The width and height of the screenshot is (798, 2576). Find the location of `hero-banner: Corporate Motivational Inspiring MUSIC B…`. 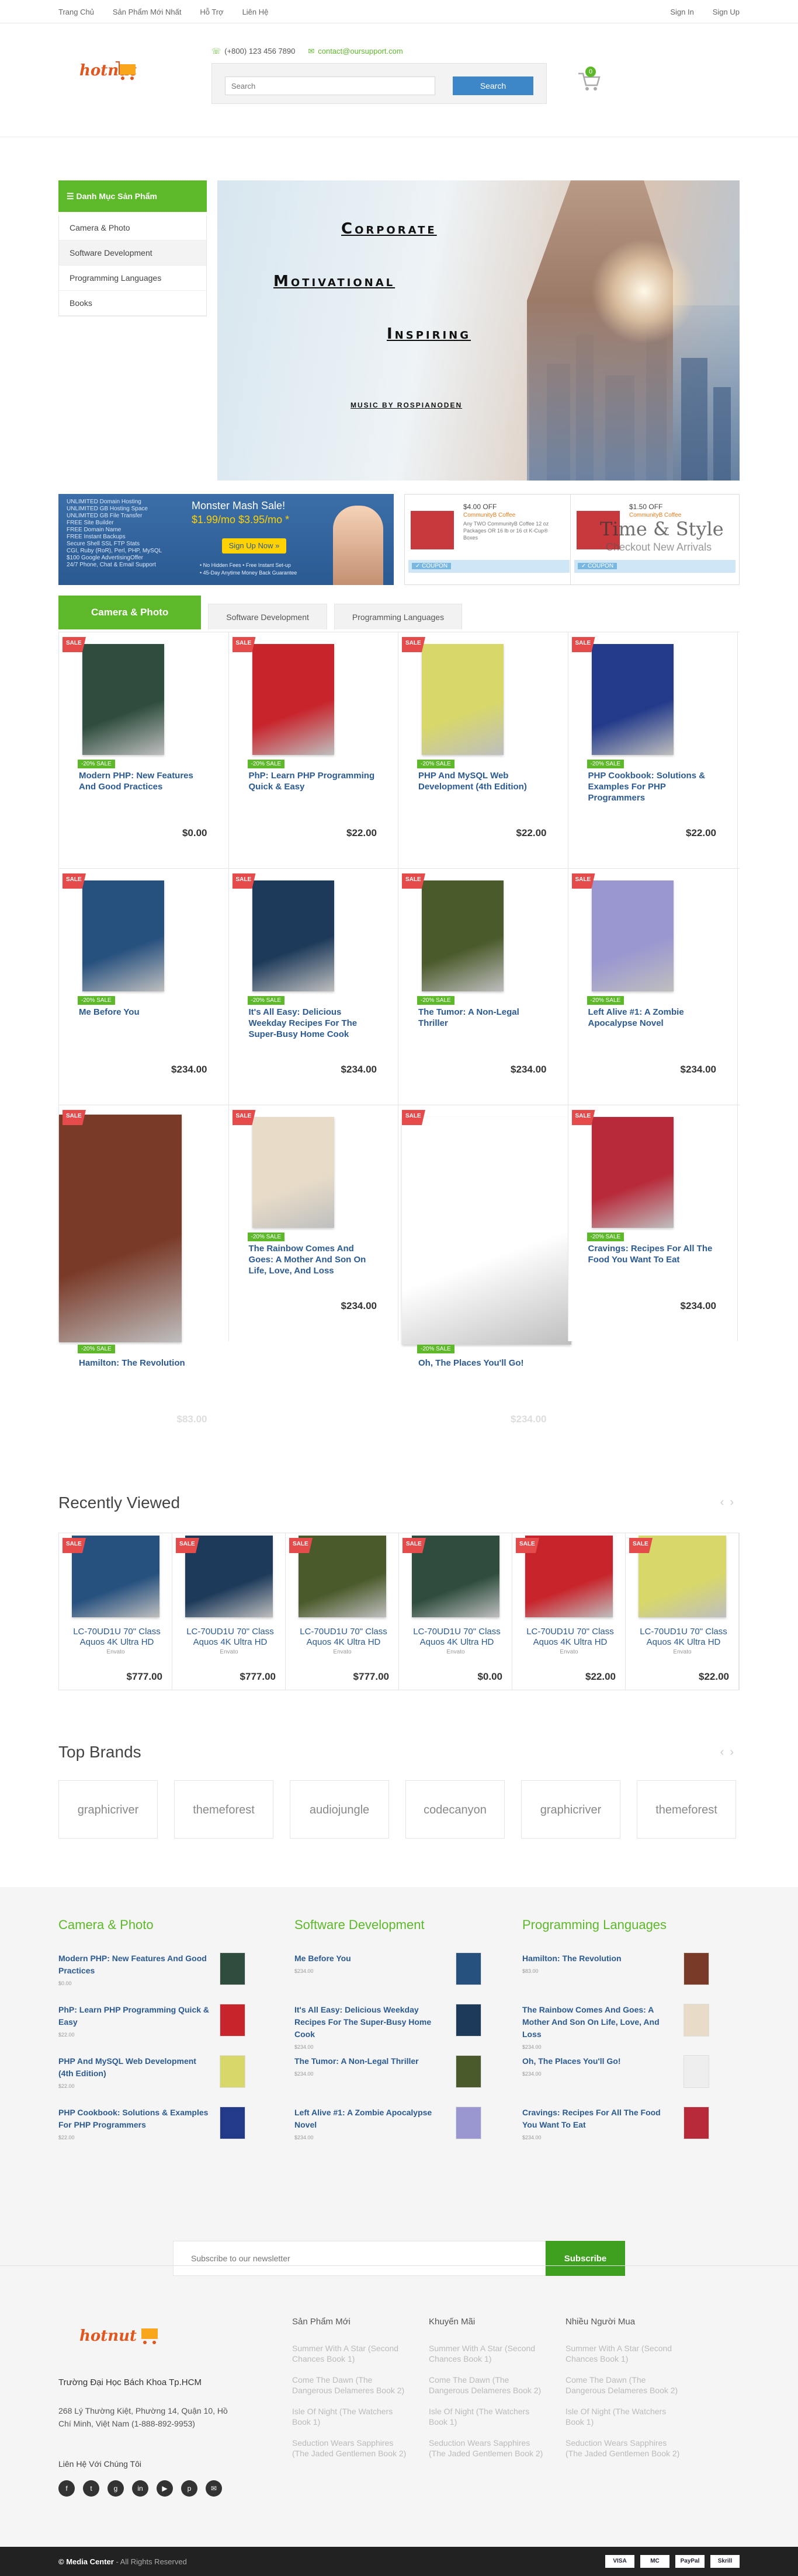

hero-banner: Corporate Motivational Inspiring MUSIC B… is located at coordinates (478, 330).